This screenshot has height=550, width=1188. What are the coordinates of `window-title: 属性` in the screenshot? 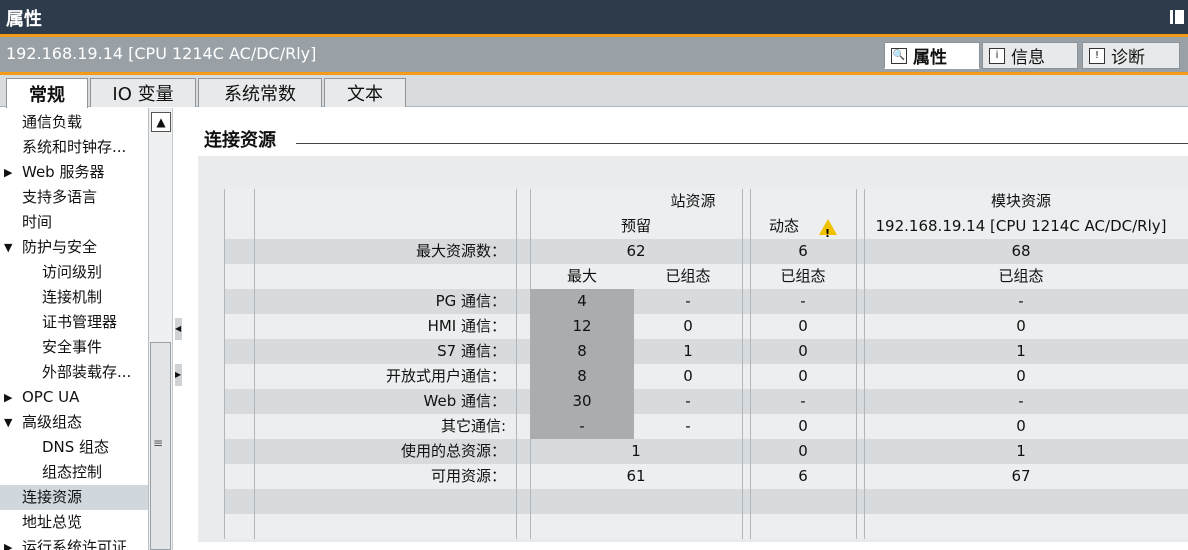 It's located at (24, 19).